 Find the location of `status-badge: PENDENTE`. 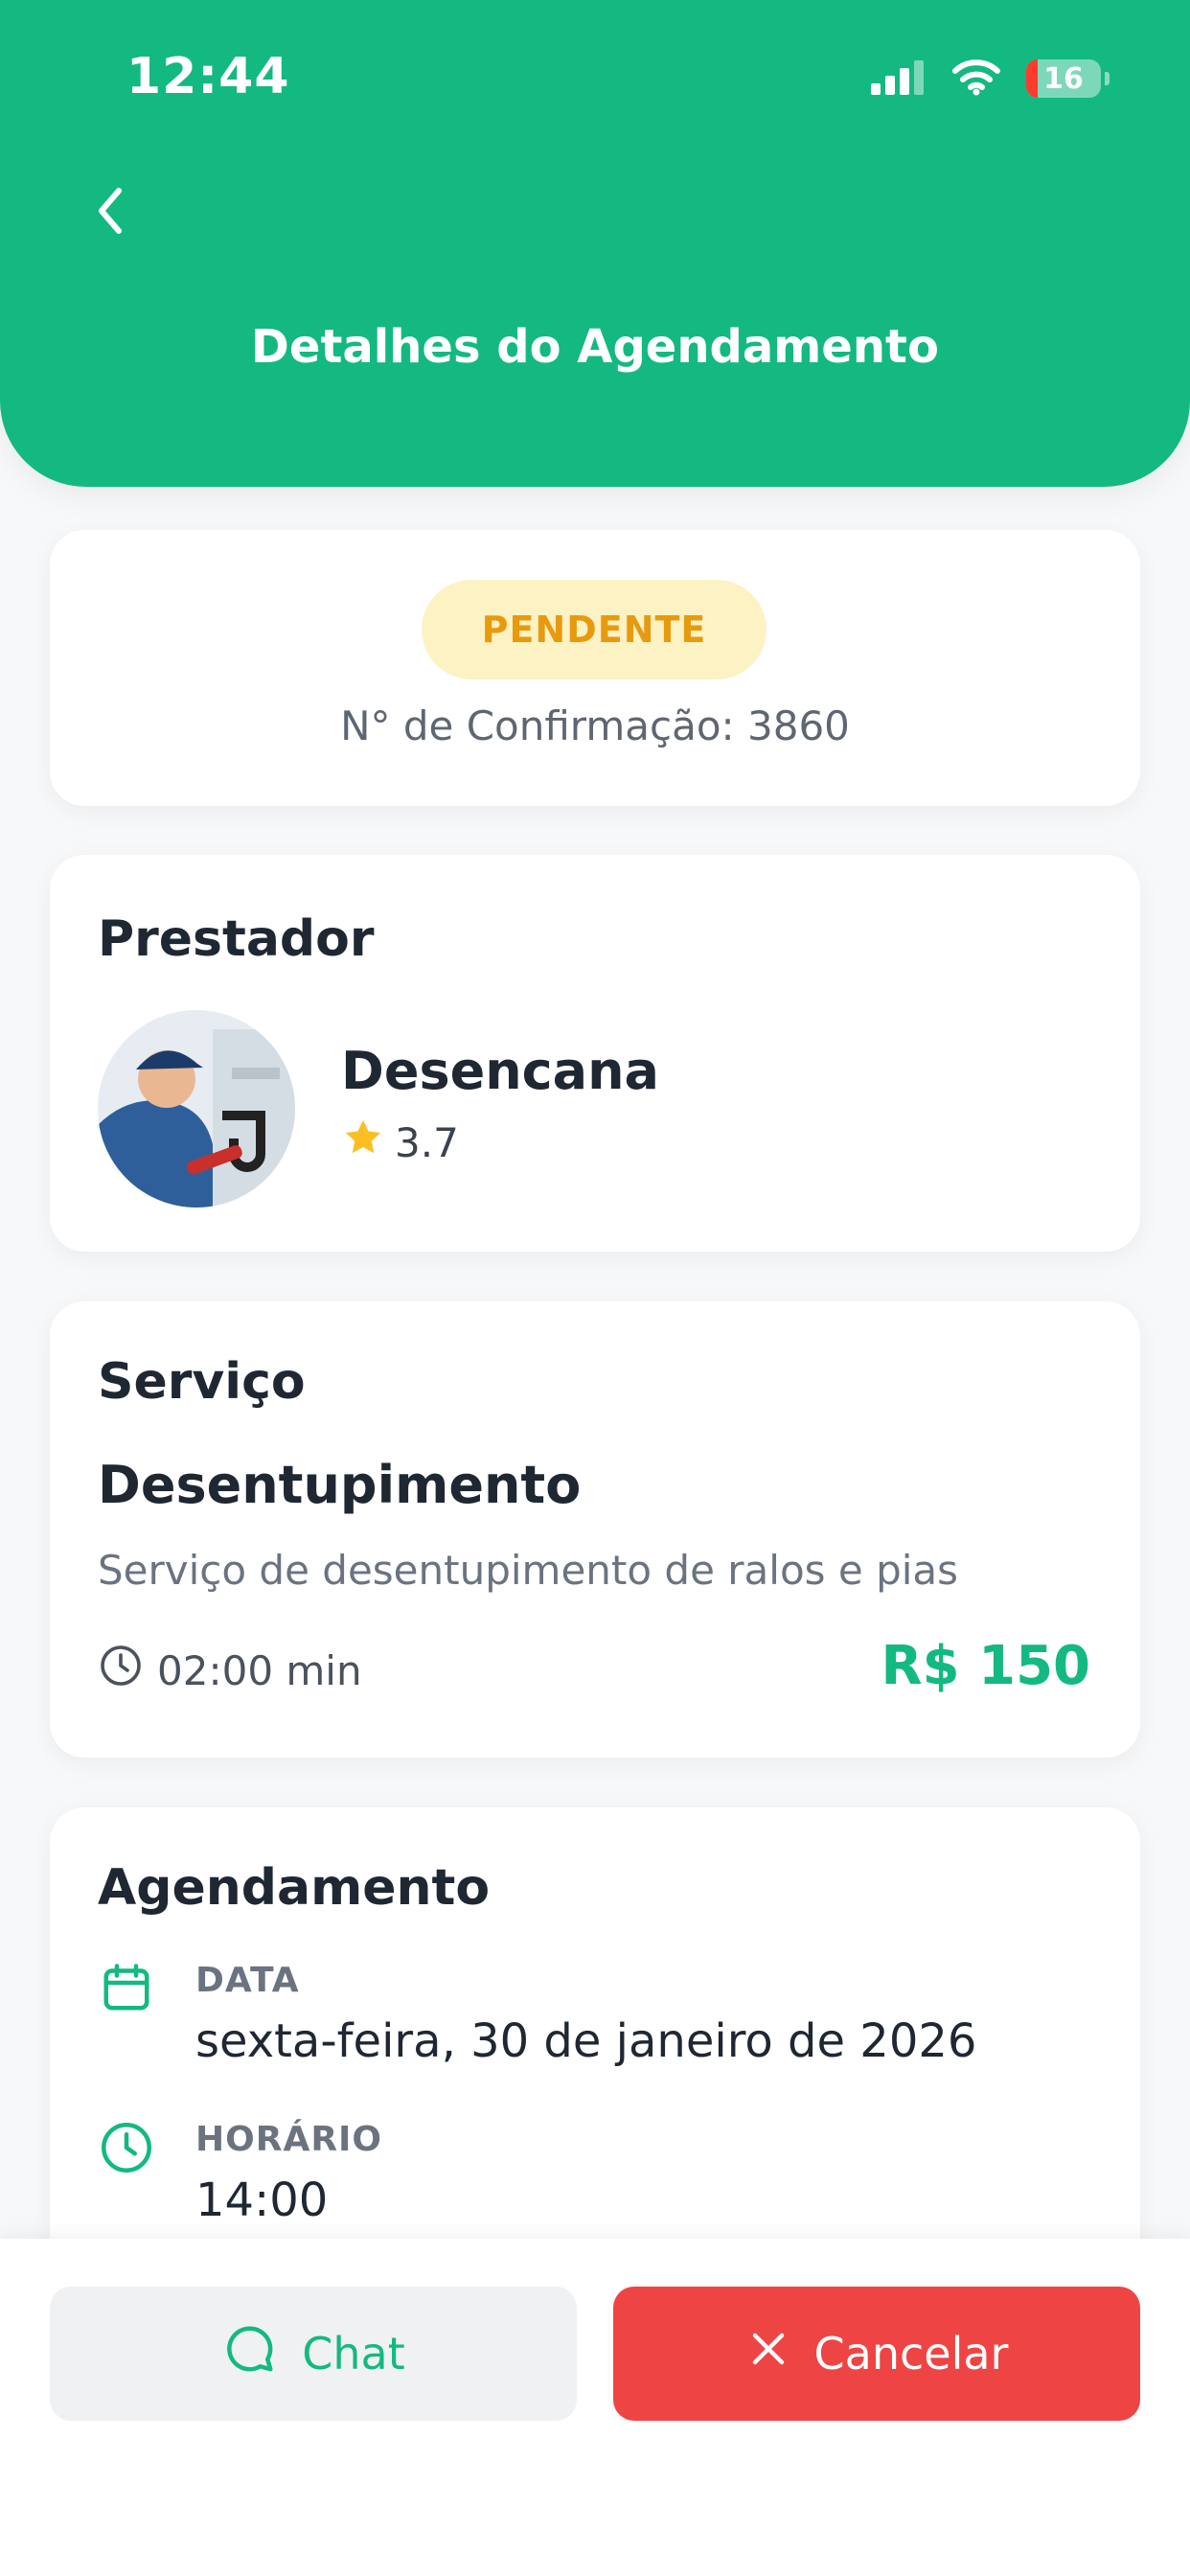

status-badge: PENDENTE is located at coordinates (594, 629).